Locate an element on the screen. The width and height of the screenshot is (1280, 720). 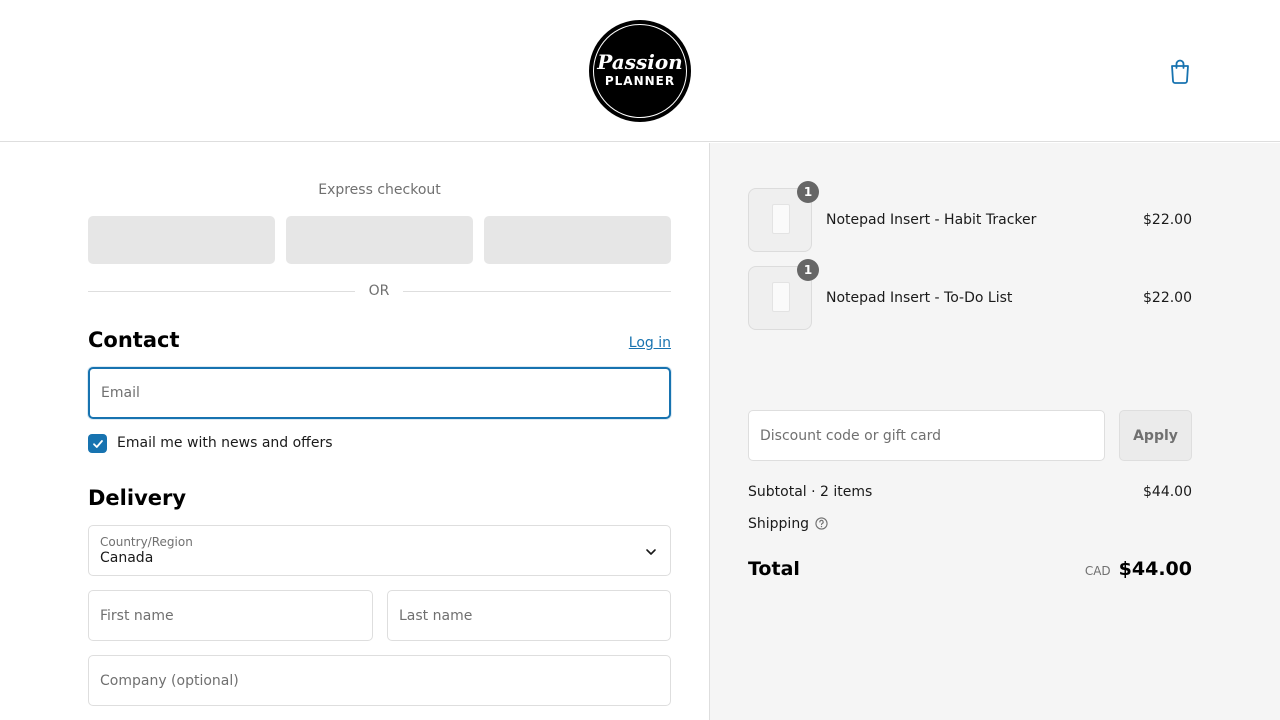
or-divider-left is located at coordinates (221, 291).